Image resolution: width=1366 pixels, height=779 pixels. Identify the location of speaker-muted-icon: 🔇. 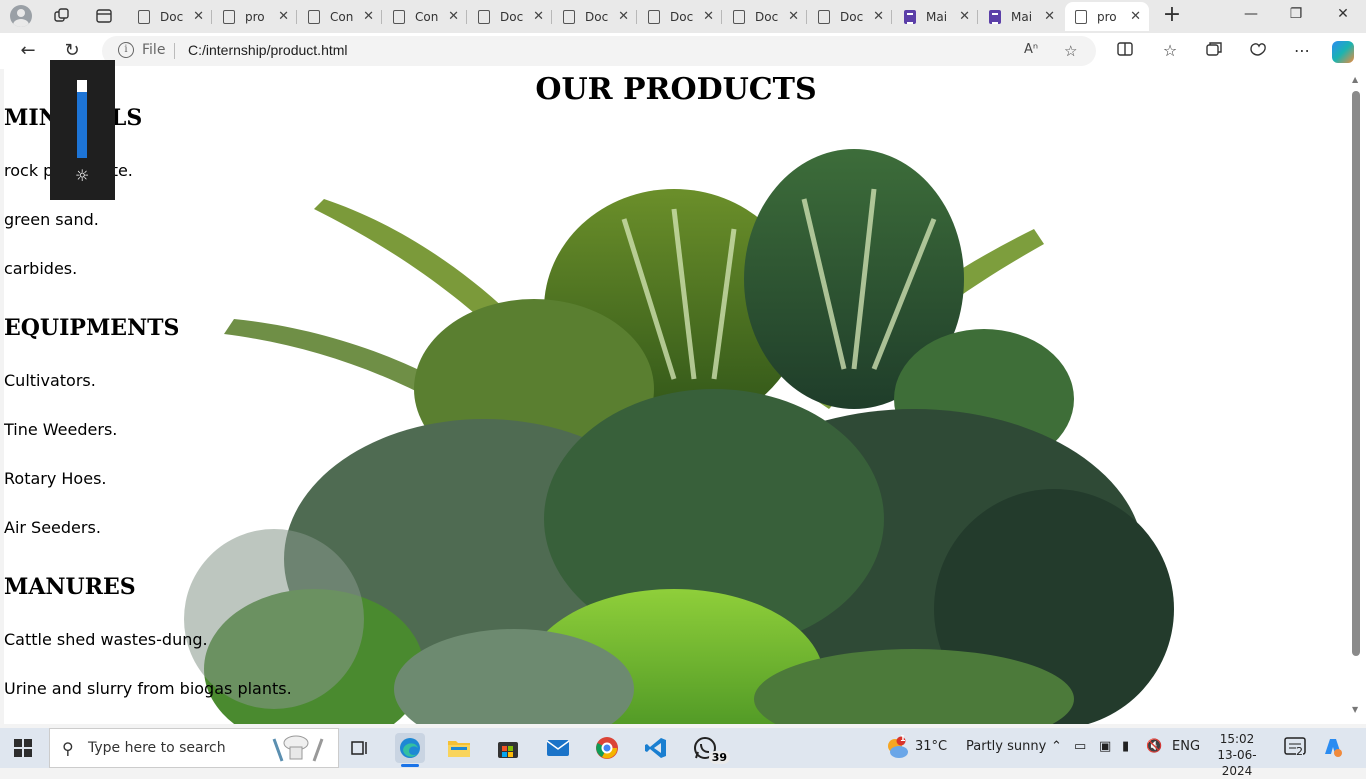
(1154, 746).